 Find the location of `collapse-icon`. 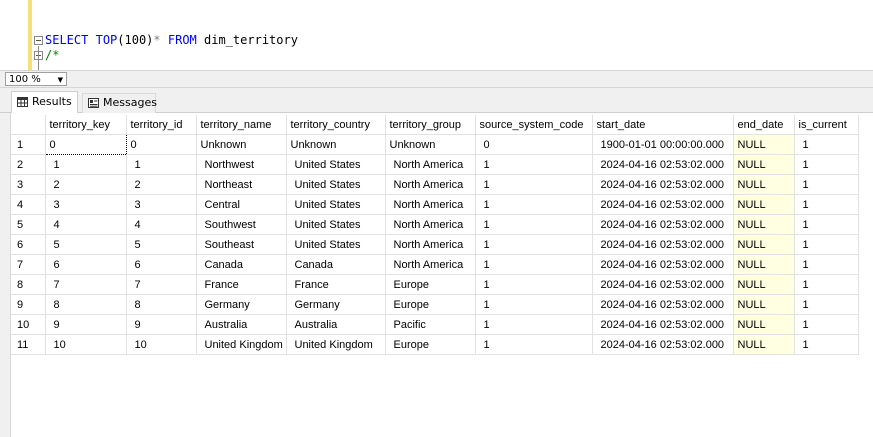

collapse-icon is located at coordinates (38, 40).